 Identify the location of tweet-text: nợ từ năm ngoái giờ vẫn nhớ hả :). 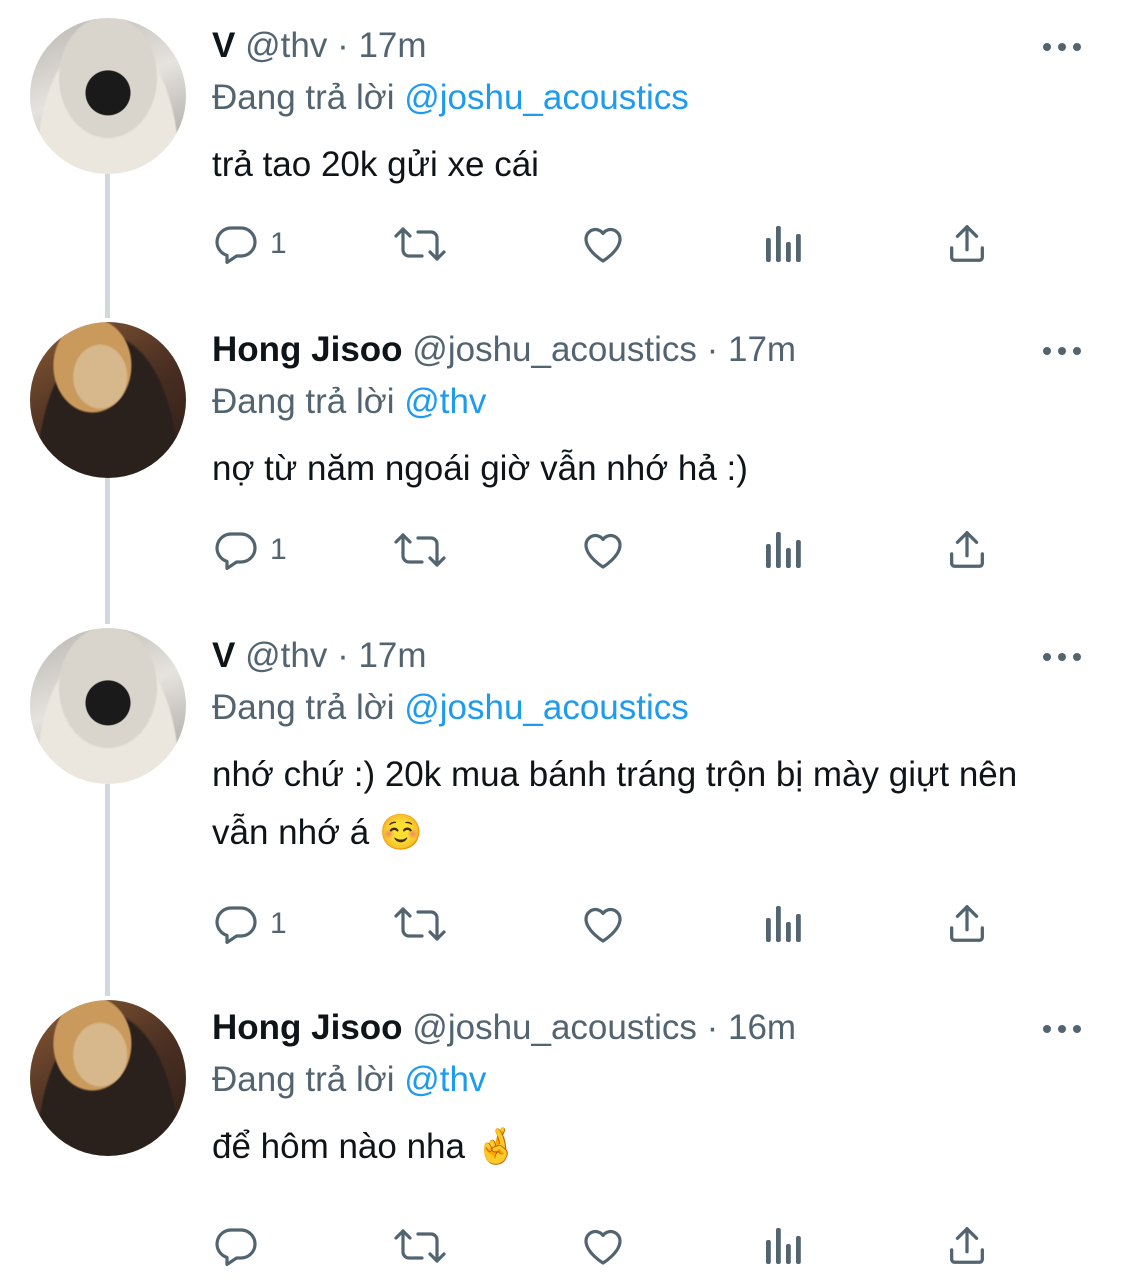
(480, 468).